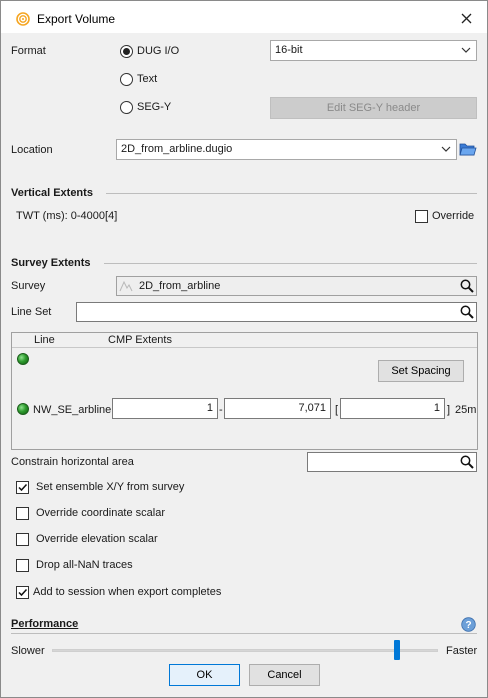 This screenshot has width=488, height=698. Describe the element at coordinates (449, 410) in the screenshot. I see `step-close-bracket: ]` at that location.